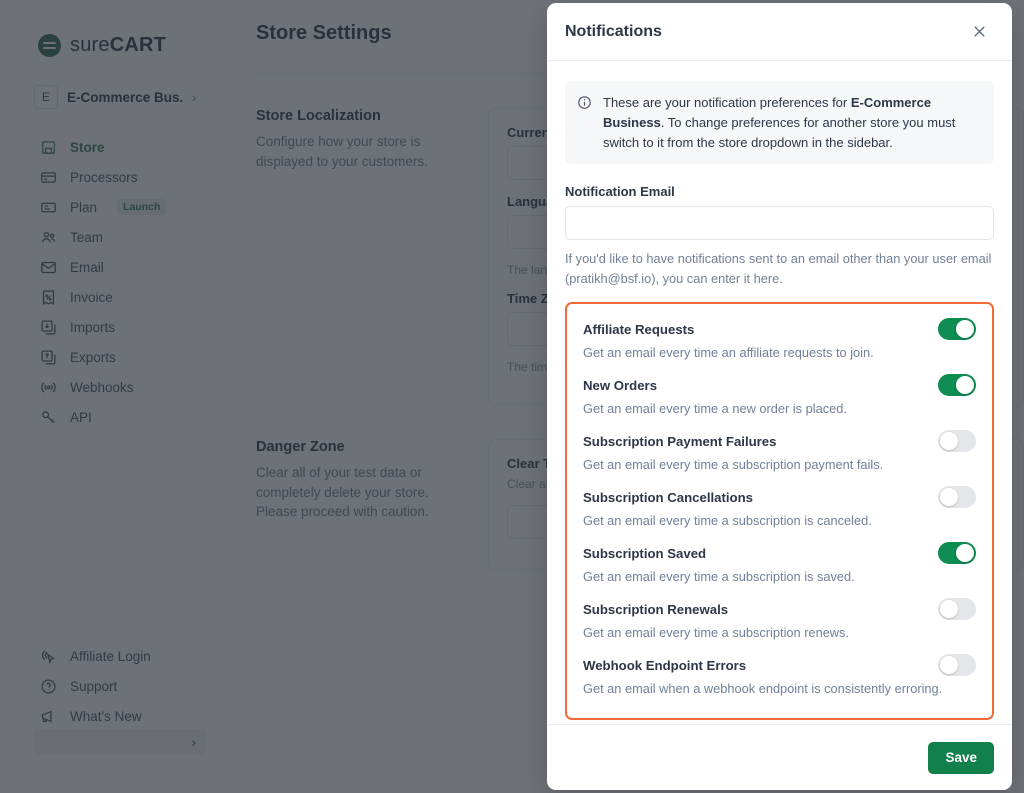 The height and width of the screenshot is (793, 1024). What do you see at coordinates (779, 497) in the screenshot?
I see `toggle-row-head: Subscription Cancellations` at bounding box center [779, 497].